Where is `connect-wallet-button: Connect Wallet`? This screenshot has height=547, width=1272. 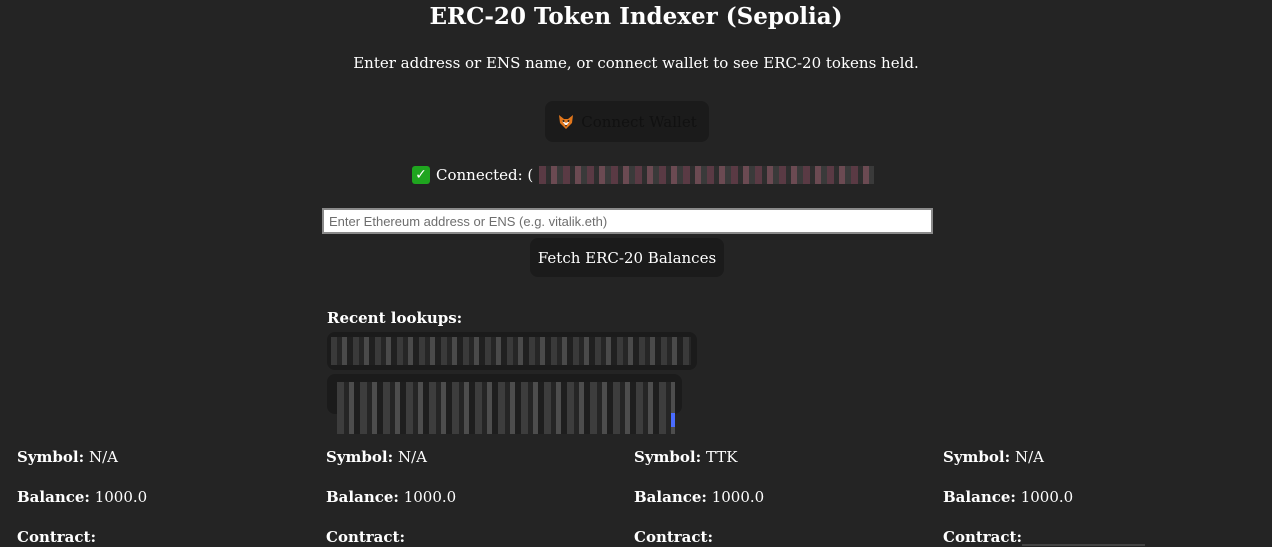 connect-wallet-button: Connect Wallet is located at coordinates (627, 121).